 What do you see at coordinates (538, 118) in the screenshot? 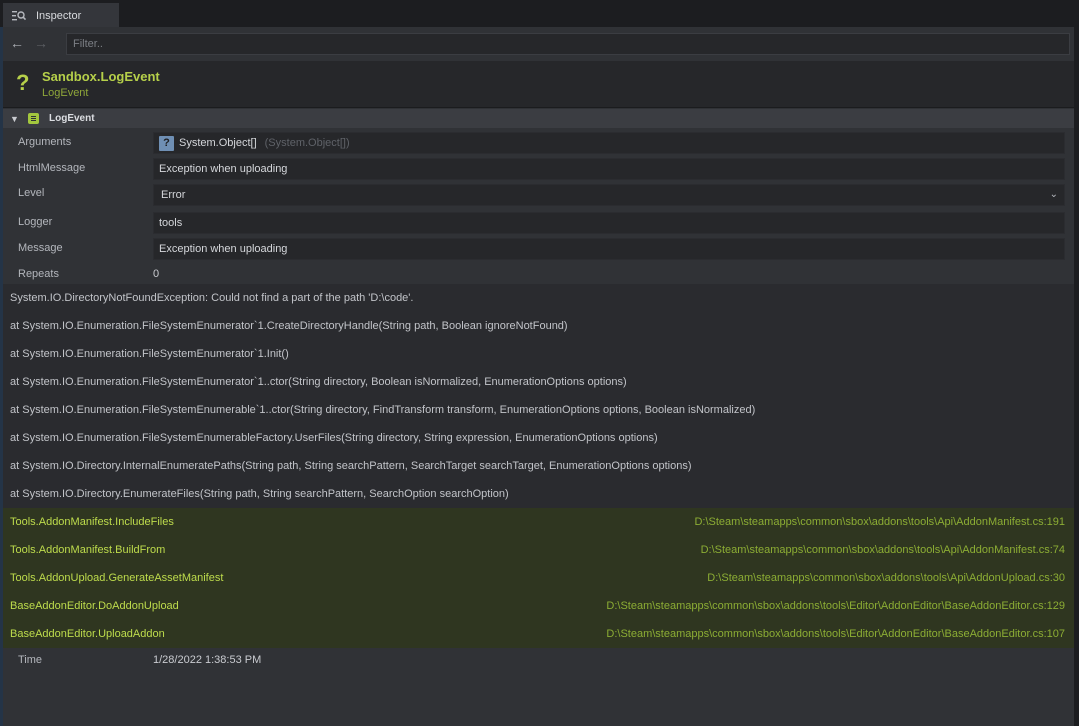
I see `section-header-logevent: ▼ LogEvent` at bounding box center [538, 118].